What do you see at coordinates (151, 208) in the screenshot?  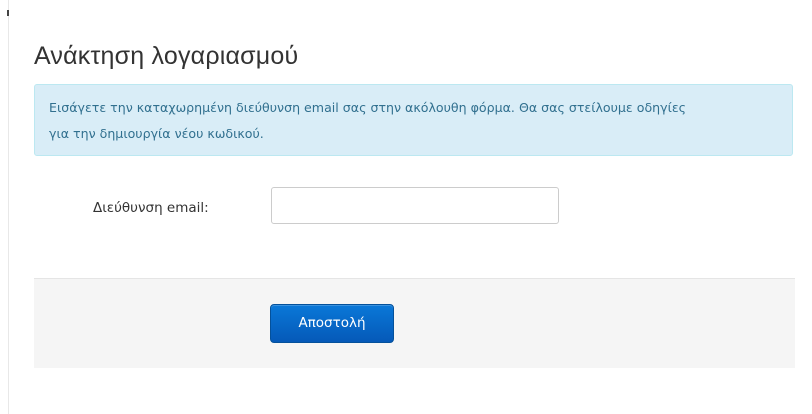 I see `email-label: Διεύθυνση email:` at bounding box center [151, 208].